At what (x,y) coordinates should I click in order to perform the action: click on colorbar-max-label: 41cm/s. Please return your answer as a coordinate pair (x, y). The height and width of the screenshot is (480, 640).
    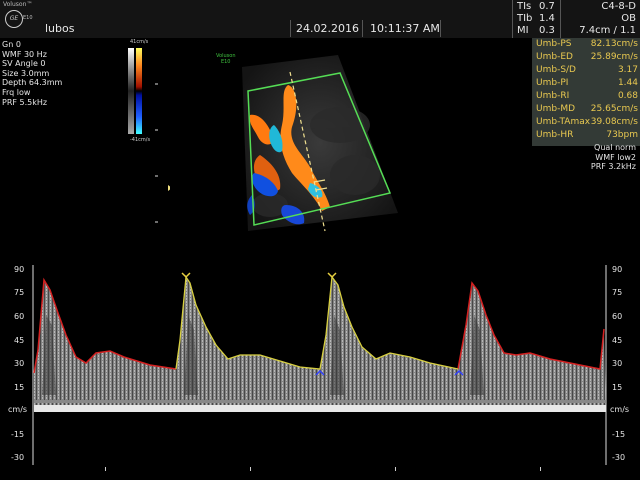
    Looking at the image, I should click on (139, 42).